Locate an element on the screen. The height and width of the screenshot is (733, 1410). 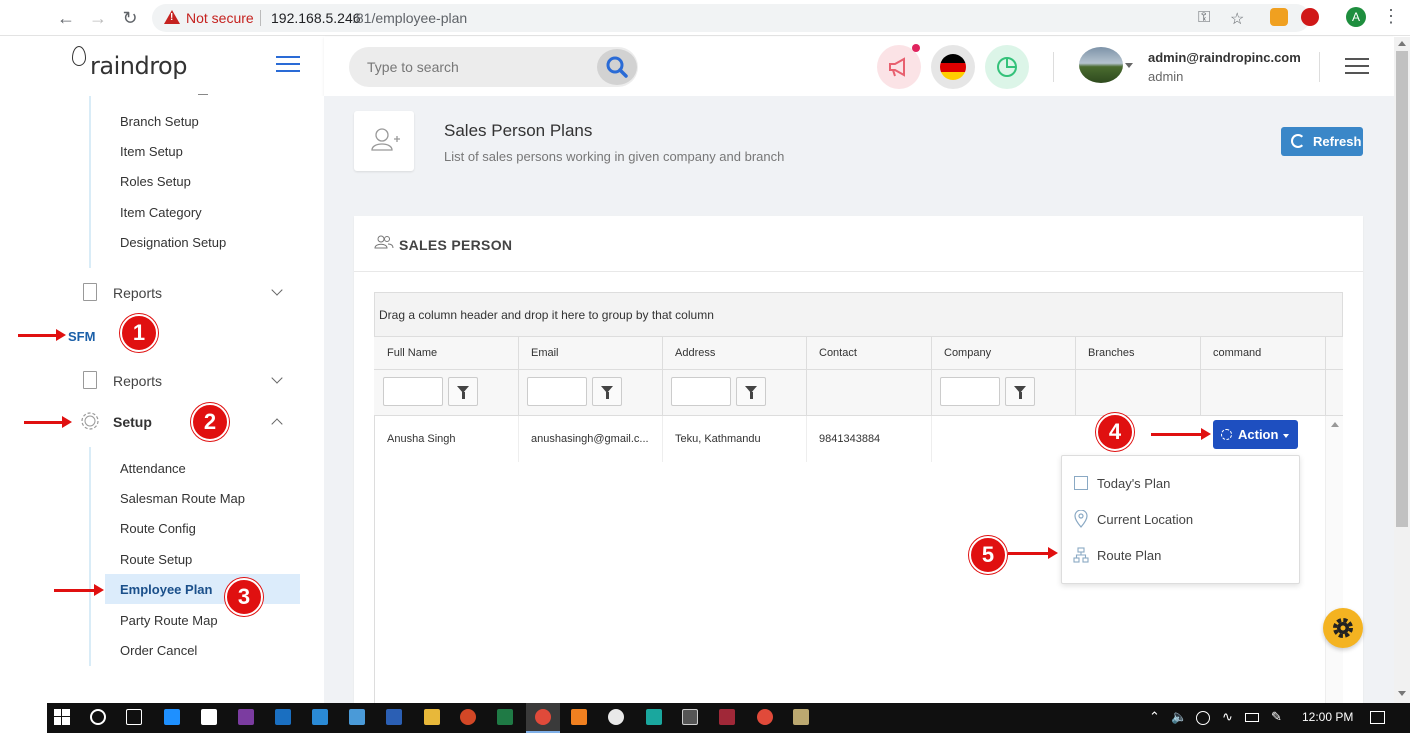
sidebar-item-attendance: Attendance is located at coordinates (153, 468).